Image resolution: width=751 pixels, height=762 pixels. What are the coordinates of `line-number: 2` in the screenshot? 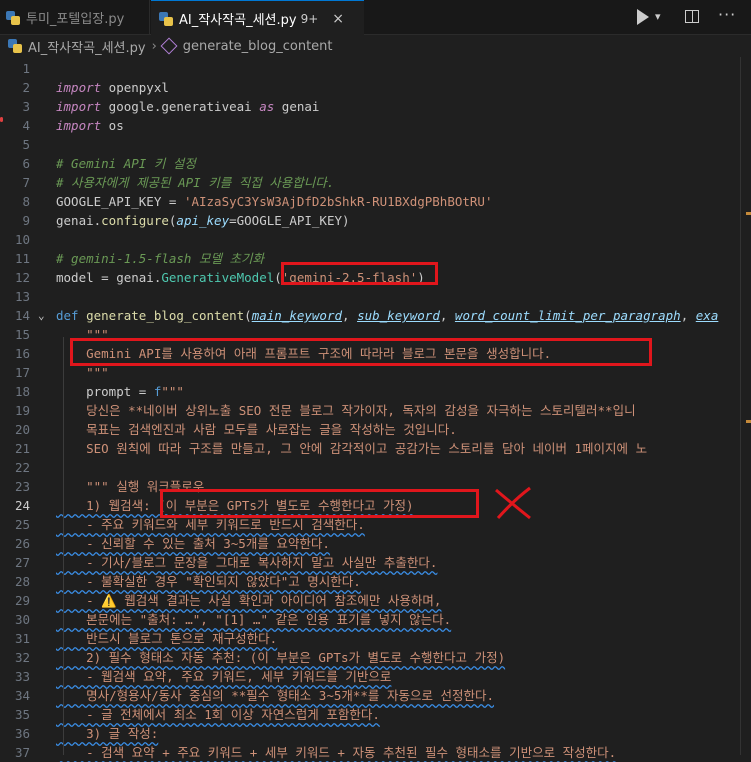 It's located at (26, 87).